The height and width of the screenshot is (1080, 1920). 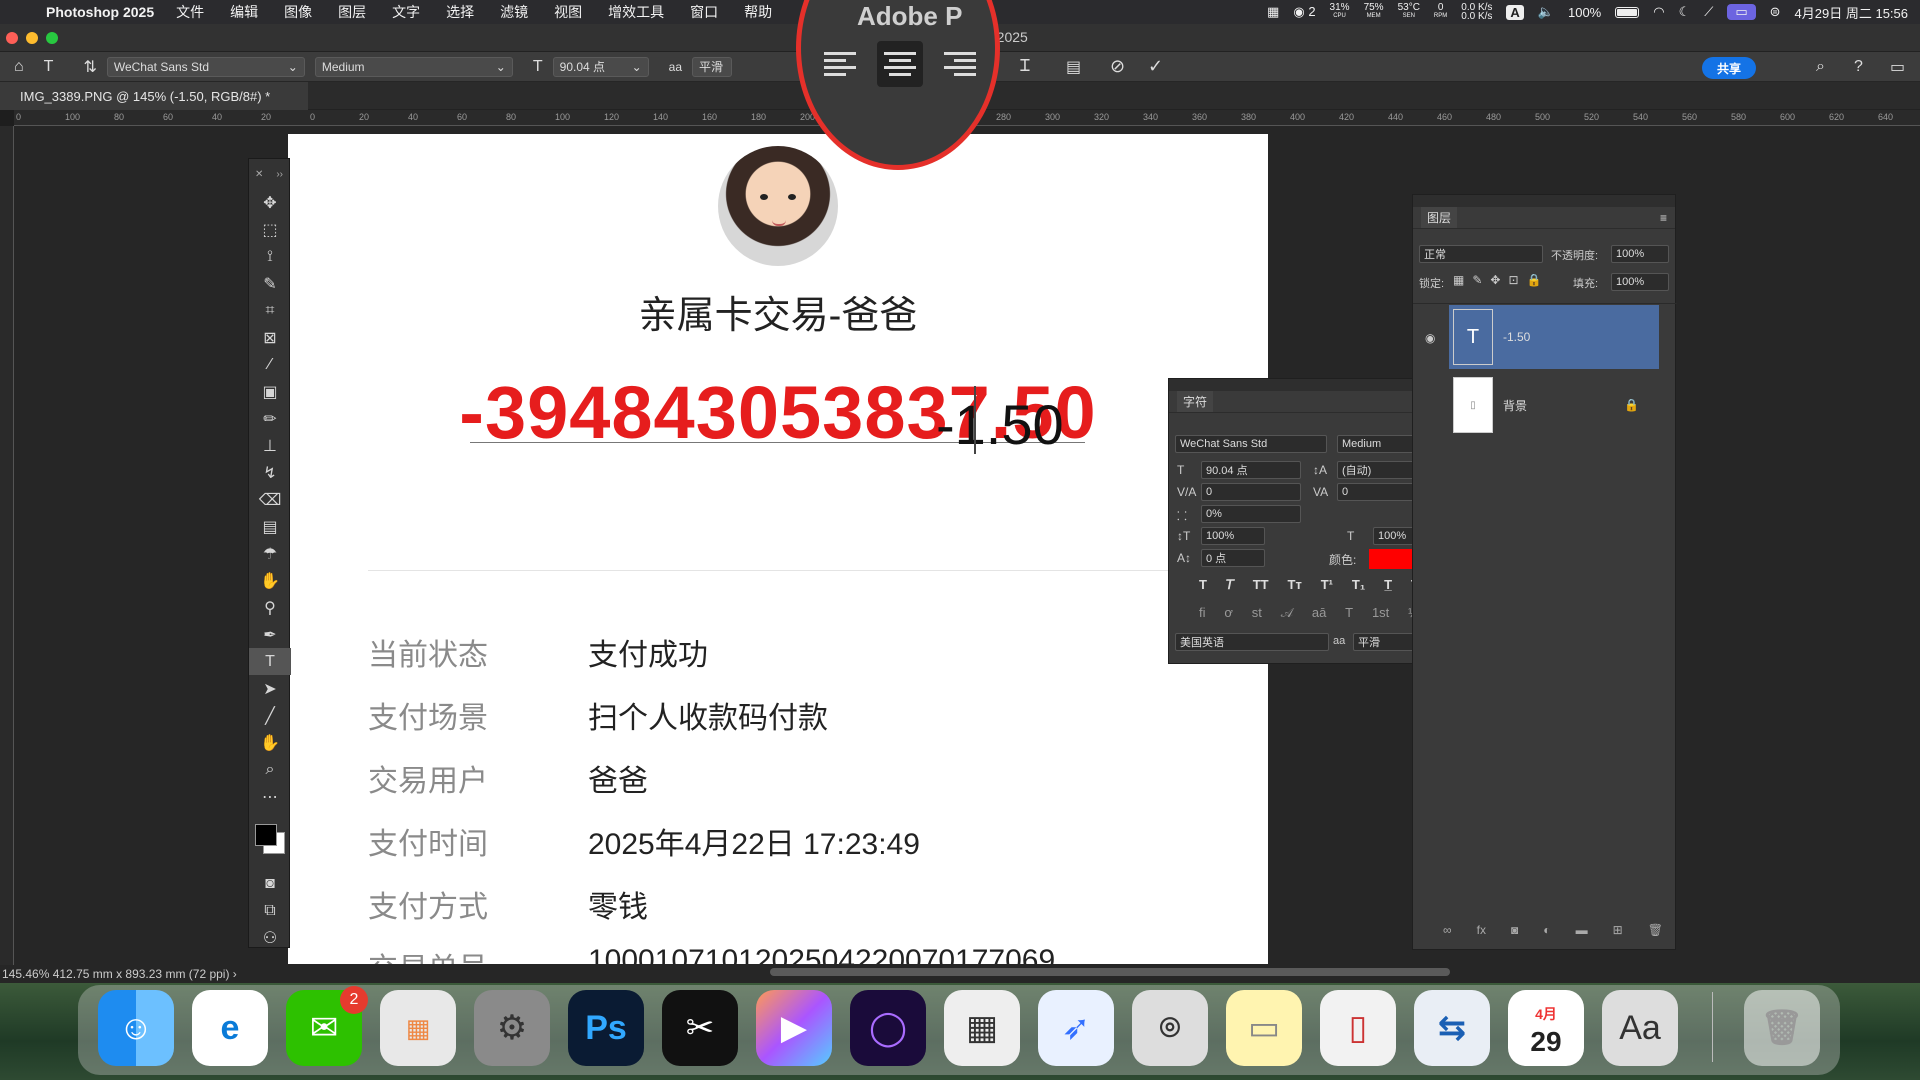 I want to click on cpu-stat: 31% CPU, so click(x=1340, y=12).